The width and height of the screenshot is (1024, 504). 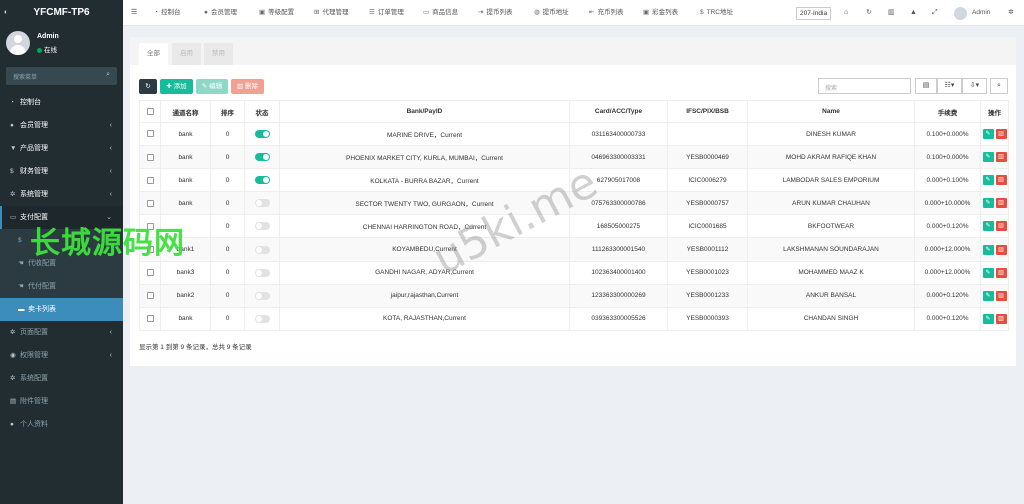 What do you see at coordinates (949, 86) in the screenshot?
I see `columns-dropdown-button: ☷▾` at bounding box center [949, 86].